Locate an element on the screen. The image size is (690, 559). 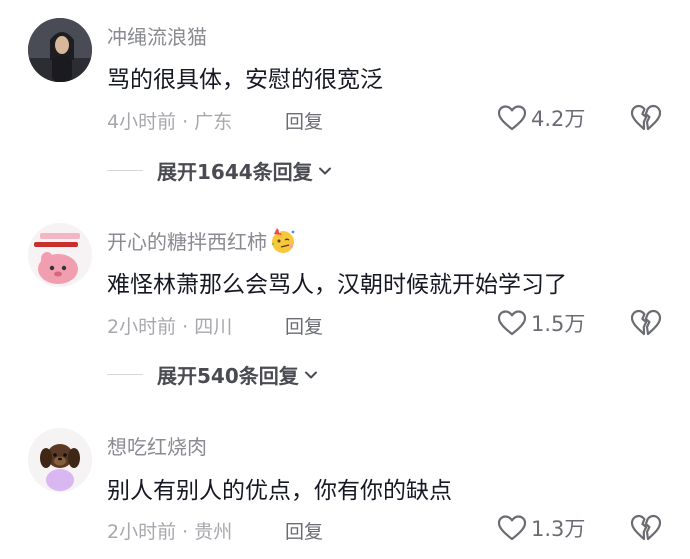
user-photo-avatar-icon is located at coordinates (60, 50).